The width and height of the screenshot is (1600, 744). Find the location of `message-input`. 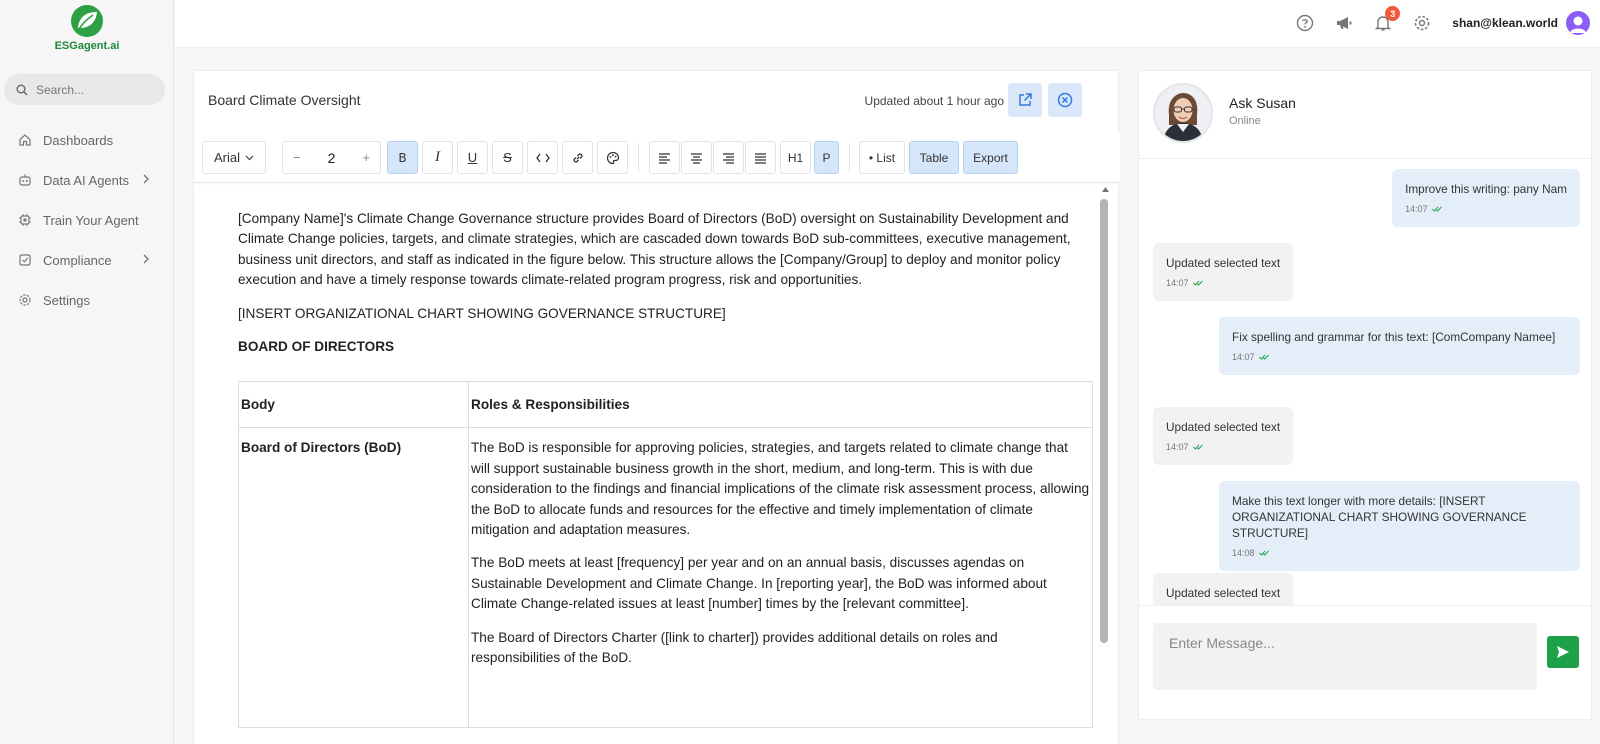

message-input is located at coordinates (1345, 656).